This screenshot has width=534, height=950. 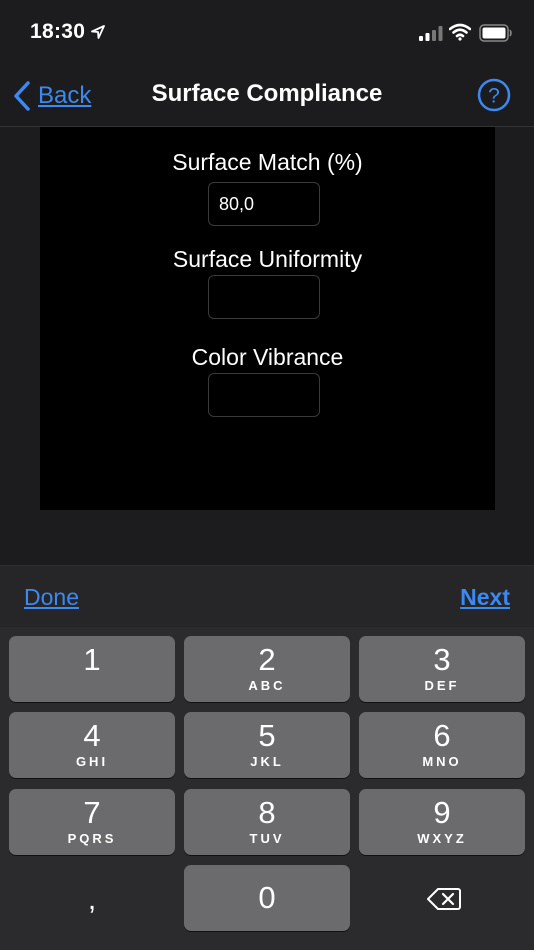 What do you see at coordinates (92, 838) in the screenshot?
I see `key-letters: PQRS` at bounding box center [92, 838].